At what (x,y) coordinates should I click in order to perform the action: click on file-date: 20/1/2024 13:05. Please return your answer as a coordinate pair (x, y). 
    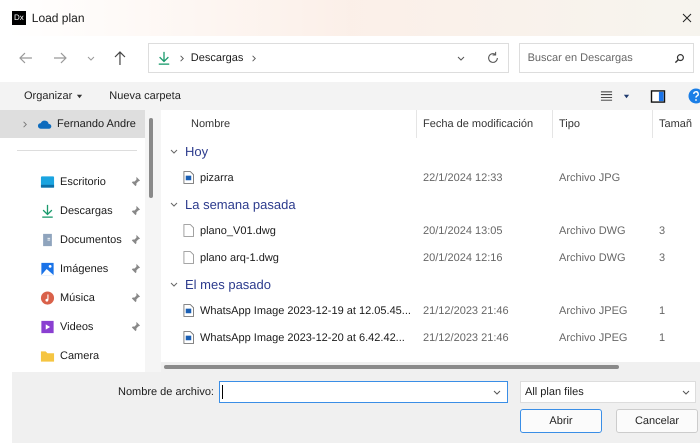
    Looking at the image, I should click on (463, 230).